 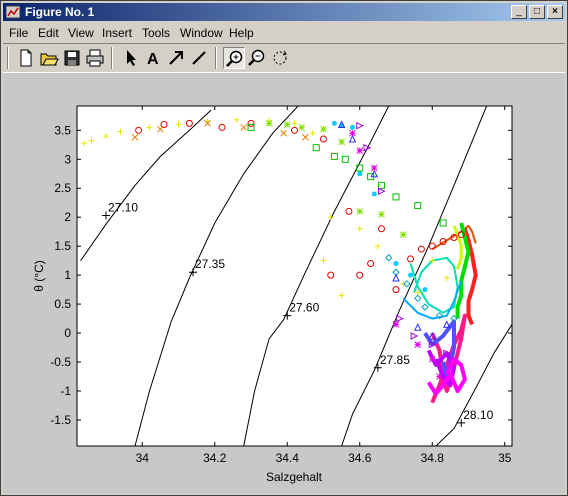 I want to click on zoom-out-icon, so click(x=256, y=57).